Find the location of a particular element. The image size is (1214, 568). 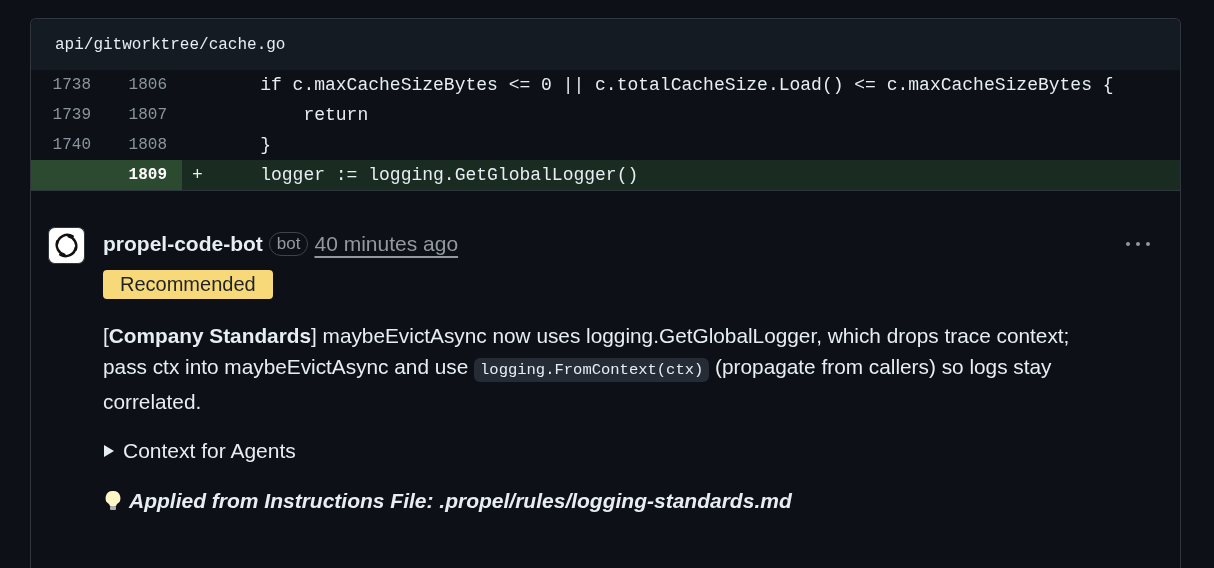

code-text: logger := logging.GetGlobalLogger() is located at coordinates (449, 175).